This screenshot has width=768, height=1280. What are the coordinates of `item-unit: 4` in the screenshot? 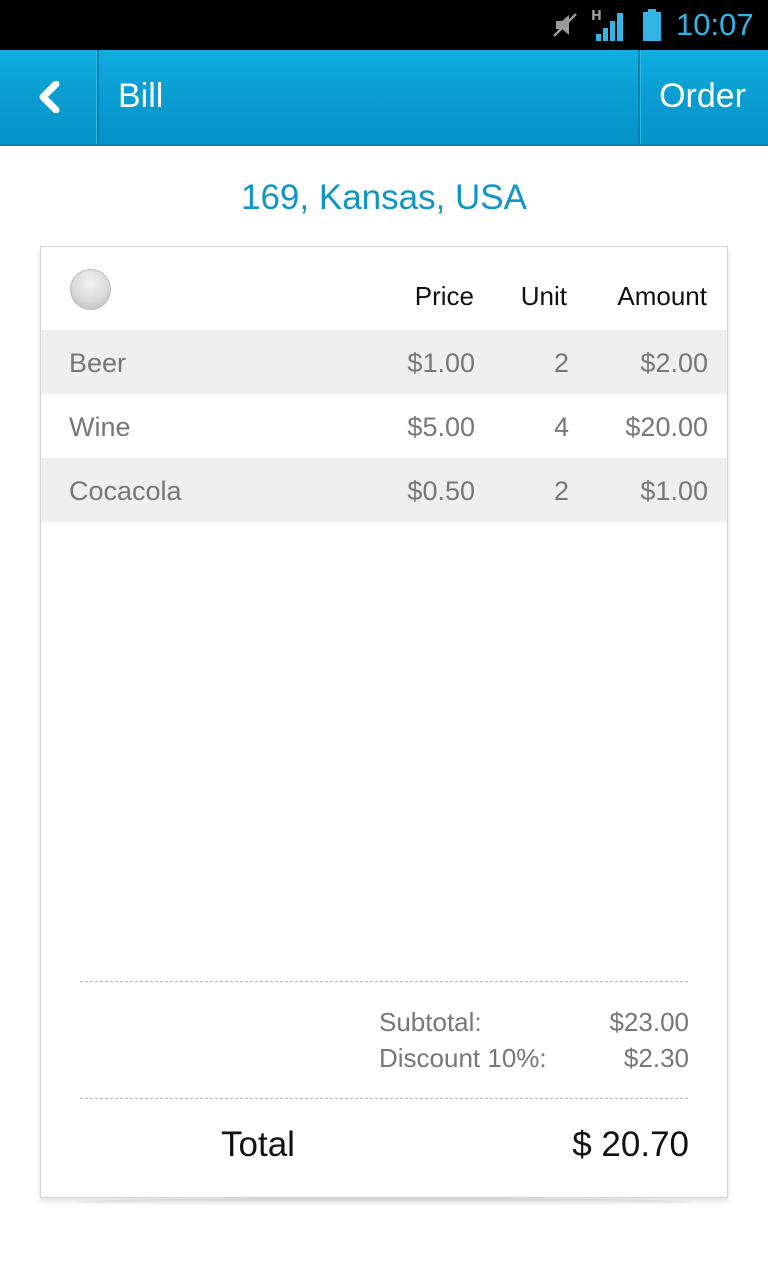 It's located at (561, 427).